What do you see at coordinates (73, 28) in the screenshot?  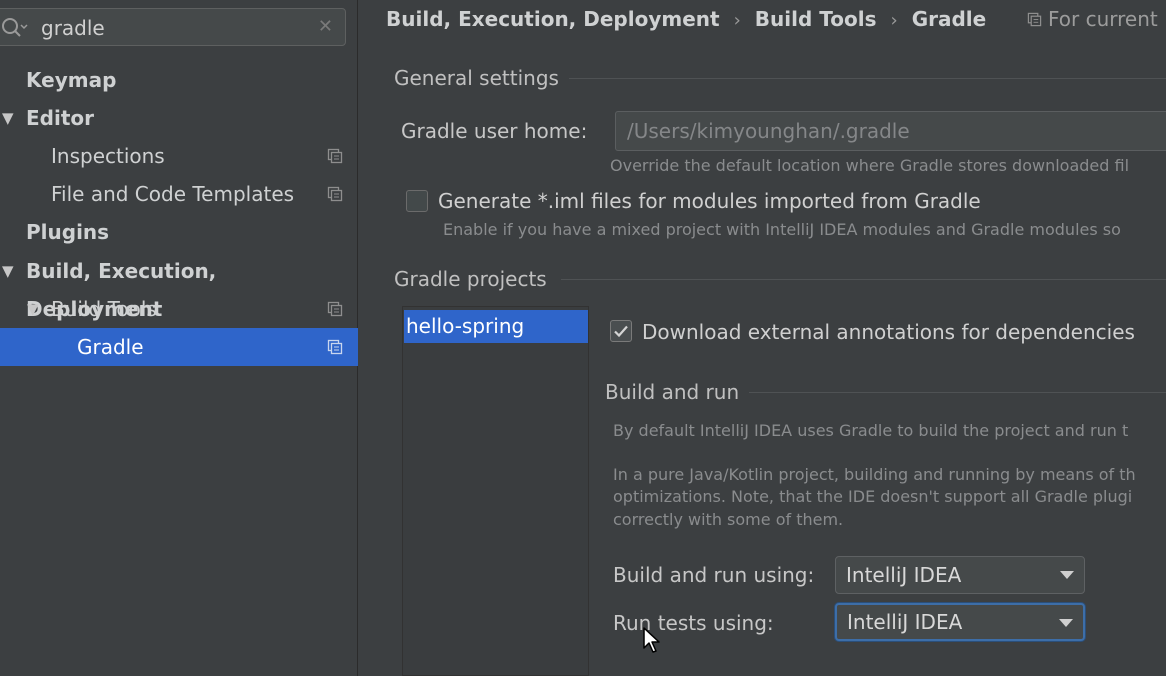 I see `search-input: gradle` at bounding box center [73, 28].